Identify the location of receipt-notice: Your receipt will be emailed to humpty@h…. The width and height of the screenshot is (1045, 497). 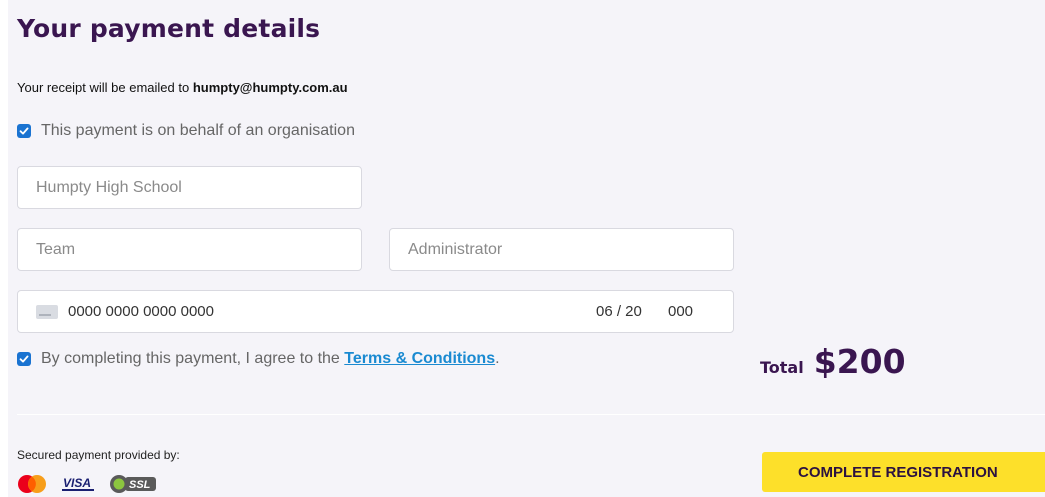
(182, 87).